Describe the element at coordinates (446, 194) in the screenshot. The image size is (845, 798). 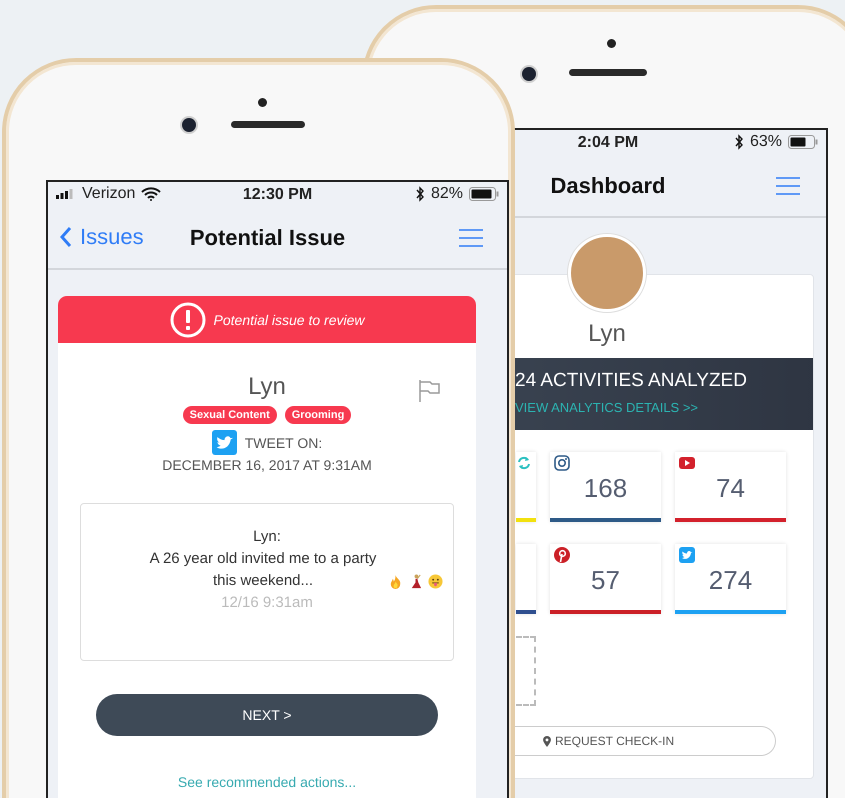
I see `battery-percent: 82%` at that location.